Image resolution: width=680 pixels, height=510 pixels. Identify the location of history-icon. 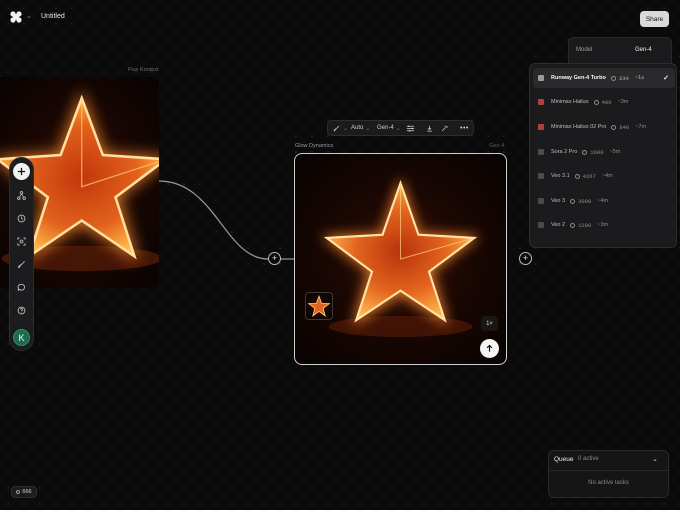
(21, 218).